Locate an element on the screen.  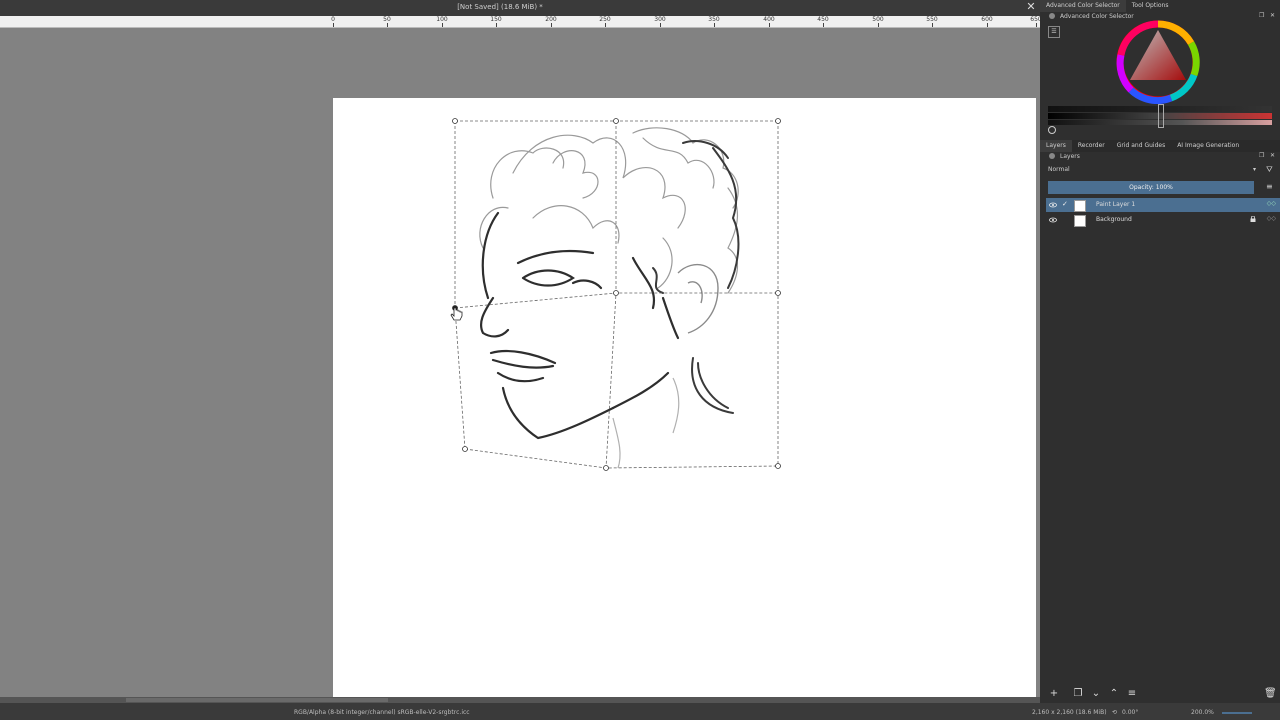
check-icon: ✓ is located at coordinates (1065, 204).